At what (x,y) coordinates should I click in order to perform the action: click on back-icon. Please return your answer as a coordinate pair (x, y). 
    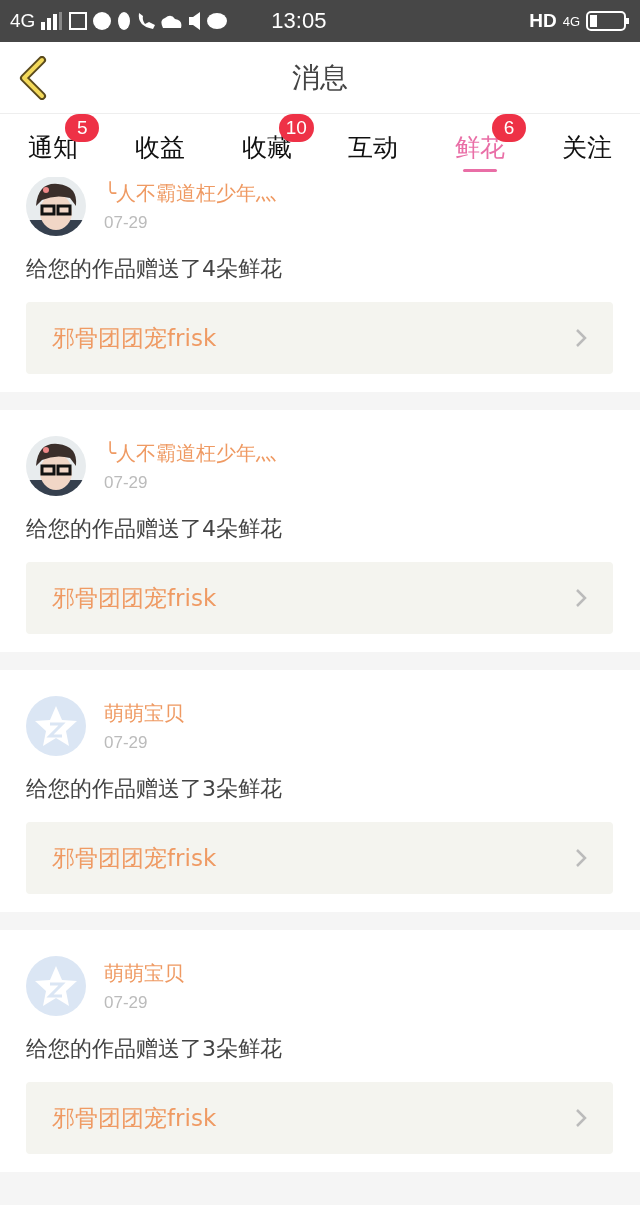
    Looking at the image, I should click on (33, 77).